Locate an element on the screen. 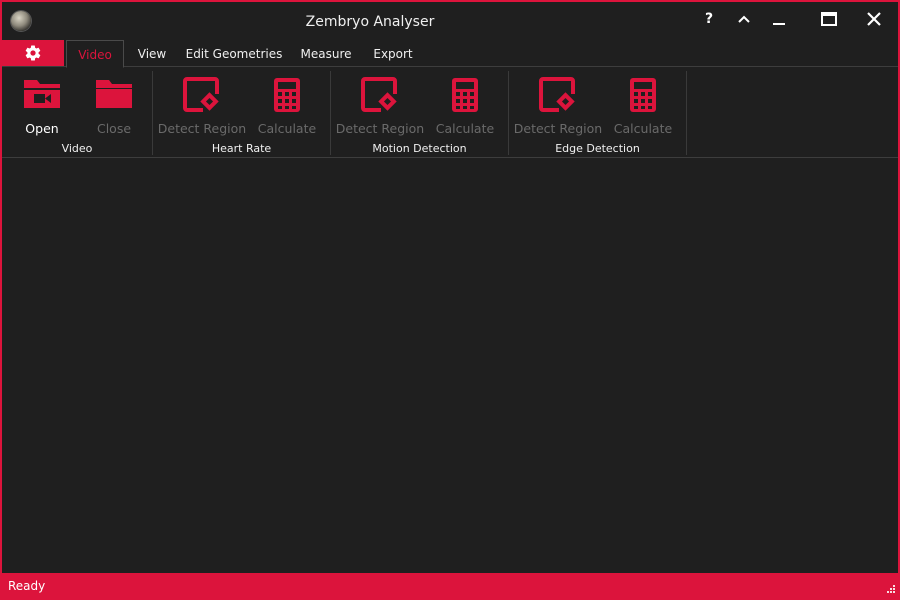  tab-view: View is located at coordinates (152, 53).